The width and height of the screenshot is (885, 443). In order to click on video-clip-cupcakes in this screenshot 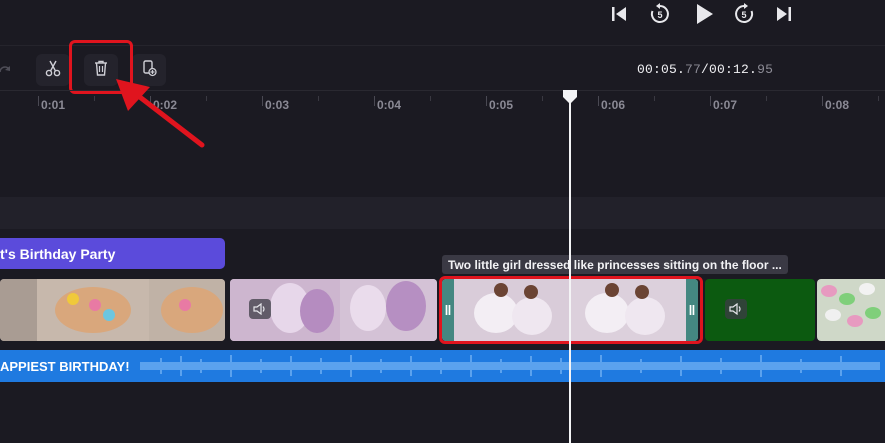, I will do `click(112, 310)`.